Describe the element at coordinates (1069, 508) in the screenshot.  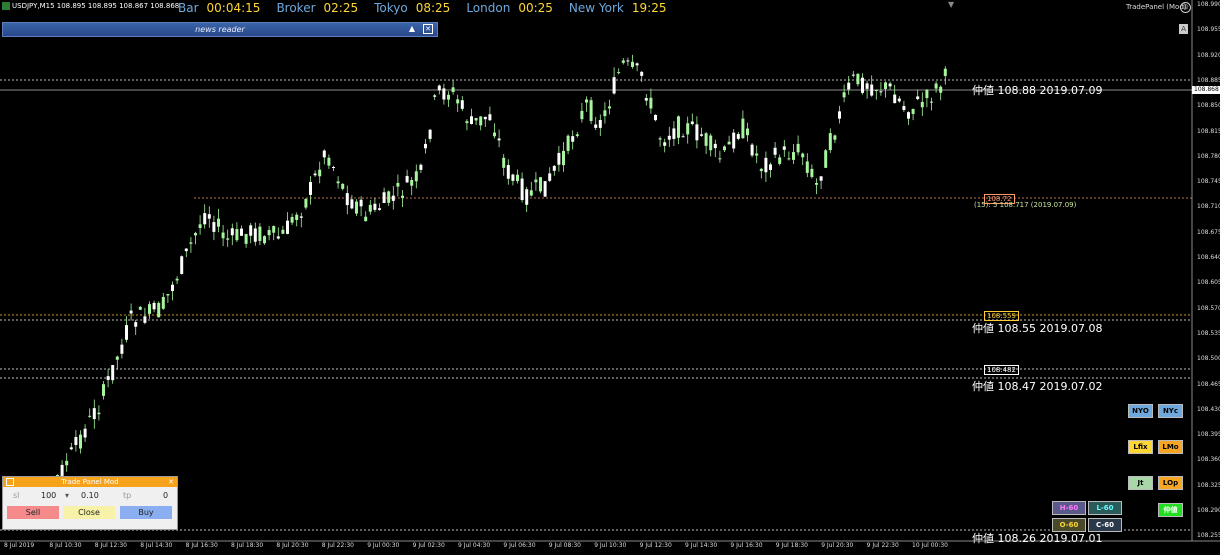
I see `indicator-button-h-60: H-60` at that location.